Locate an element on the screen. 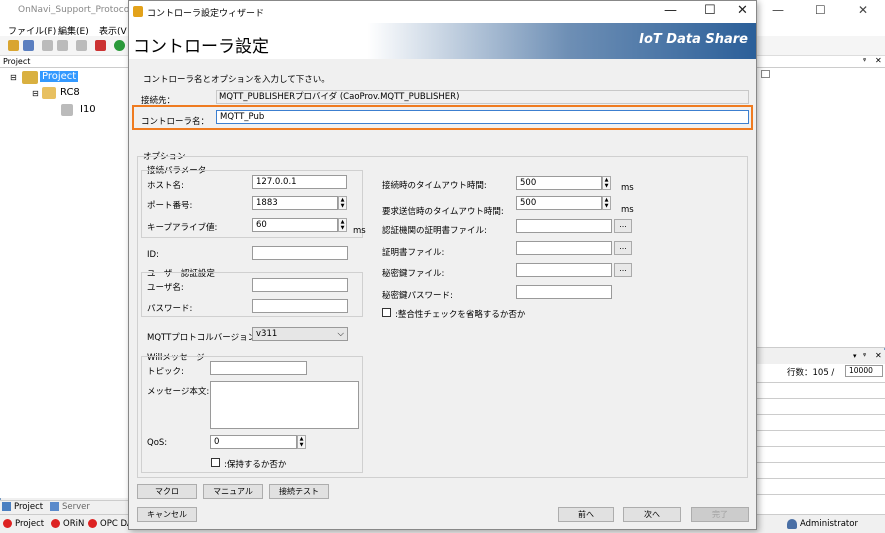 The image size is (885, 533). back-button: 前へ is located at coordinates (586, 514).